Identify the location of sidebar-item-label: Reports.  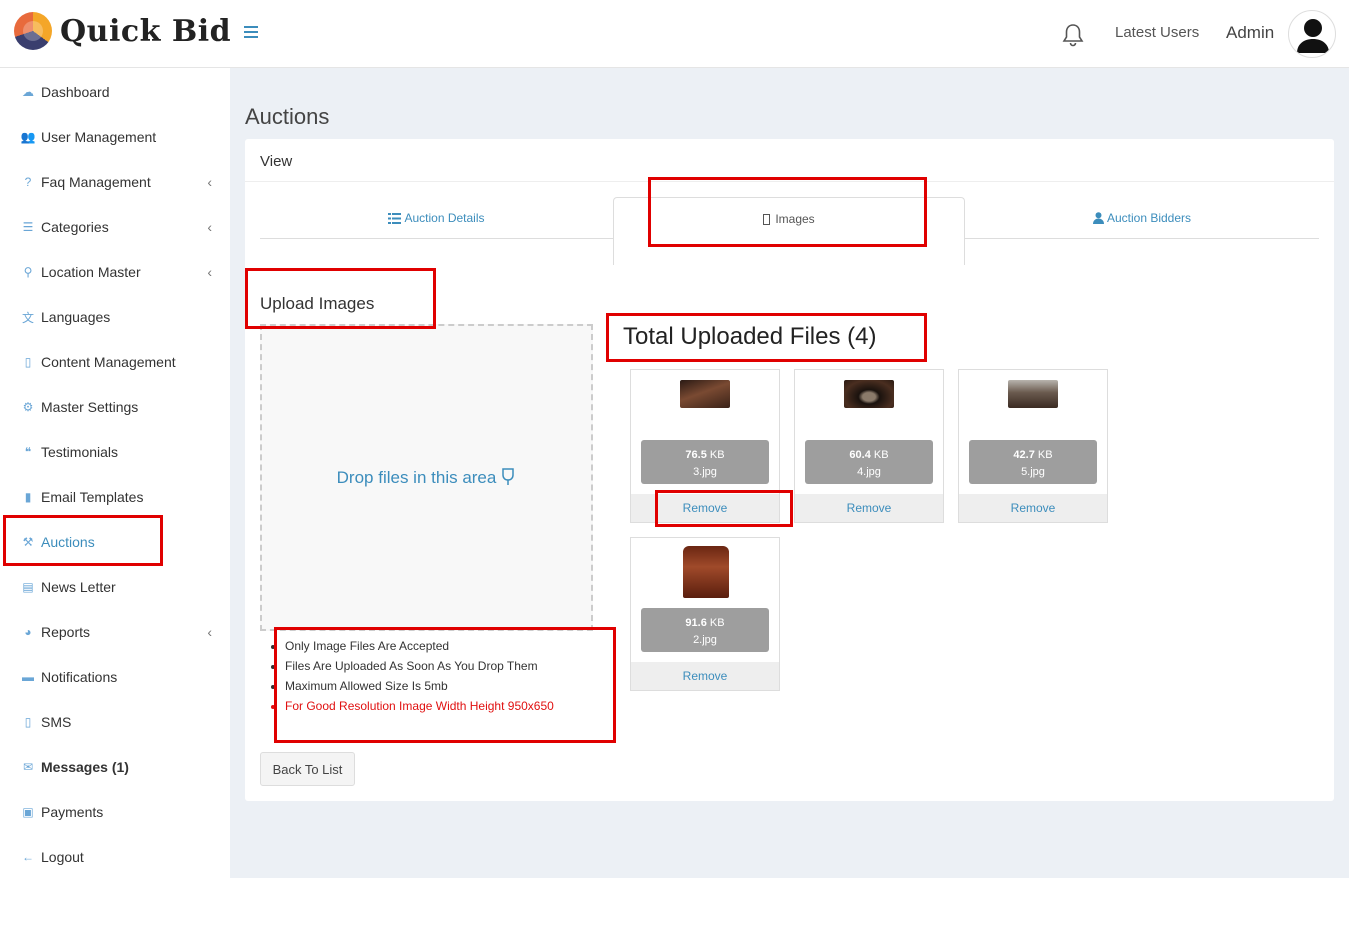
(66, 632).